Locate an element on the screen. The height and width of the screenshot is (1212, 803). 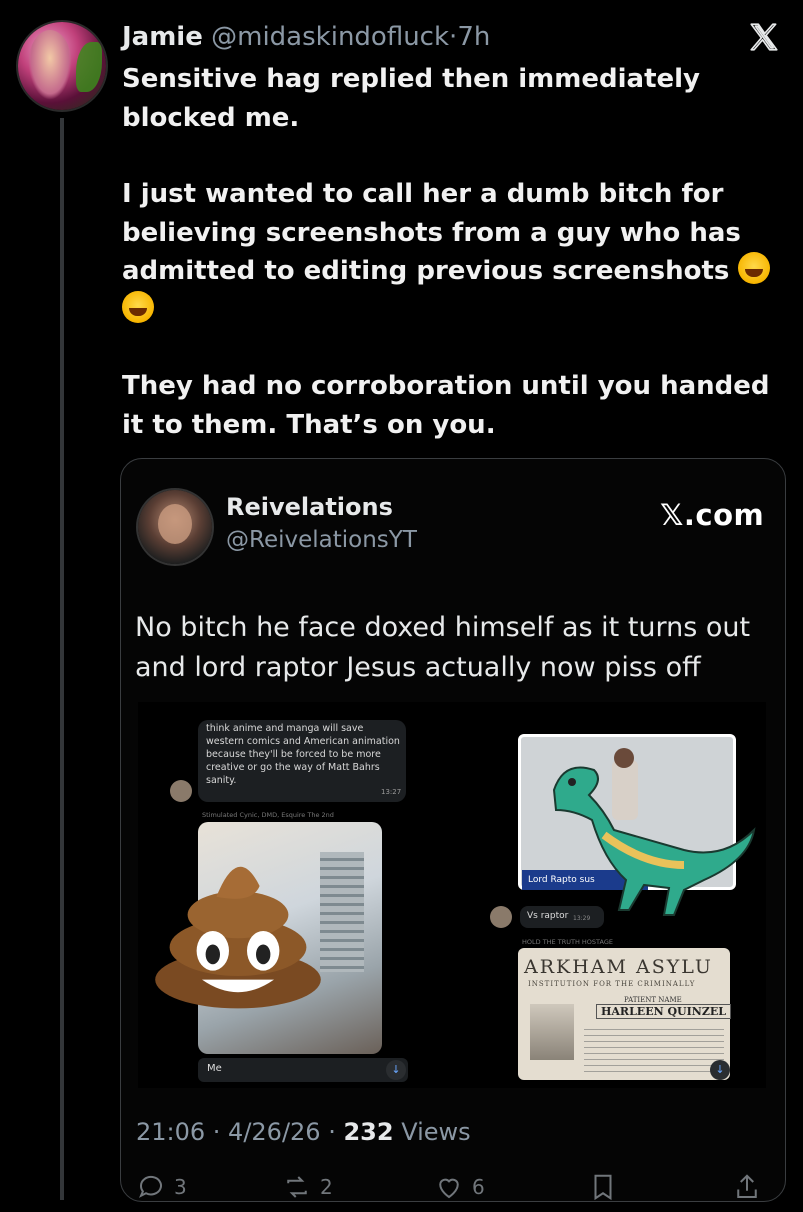
repost-button: 2 is located at coordinates (307, 1187).